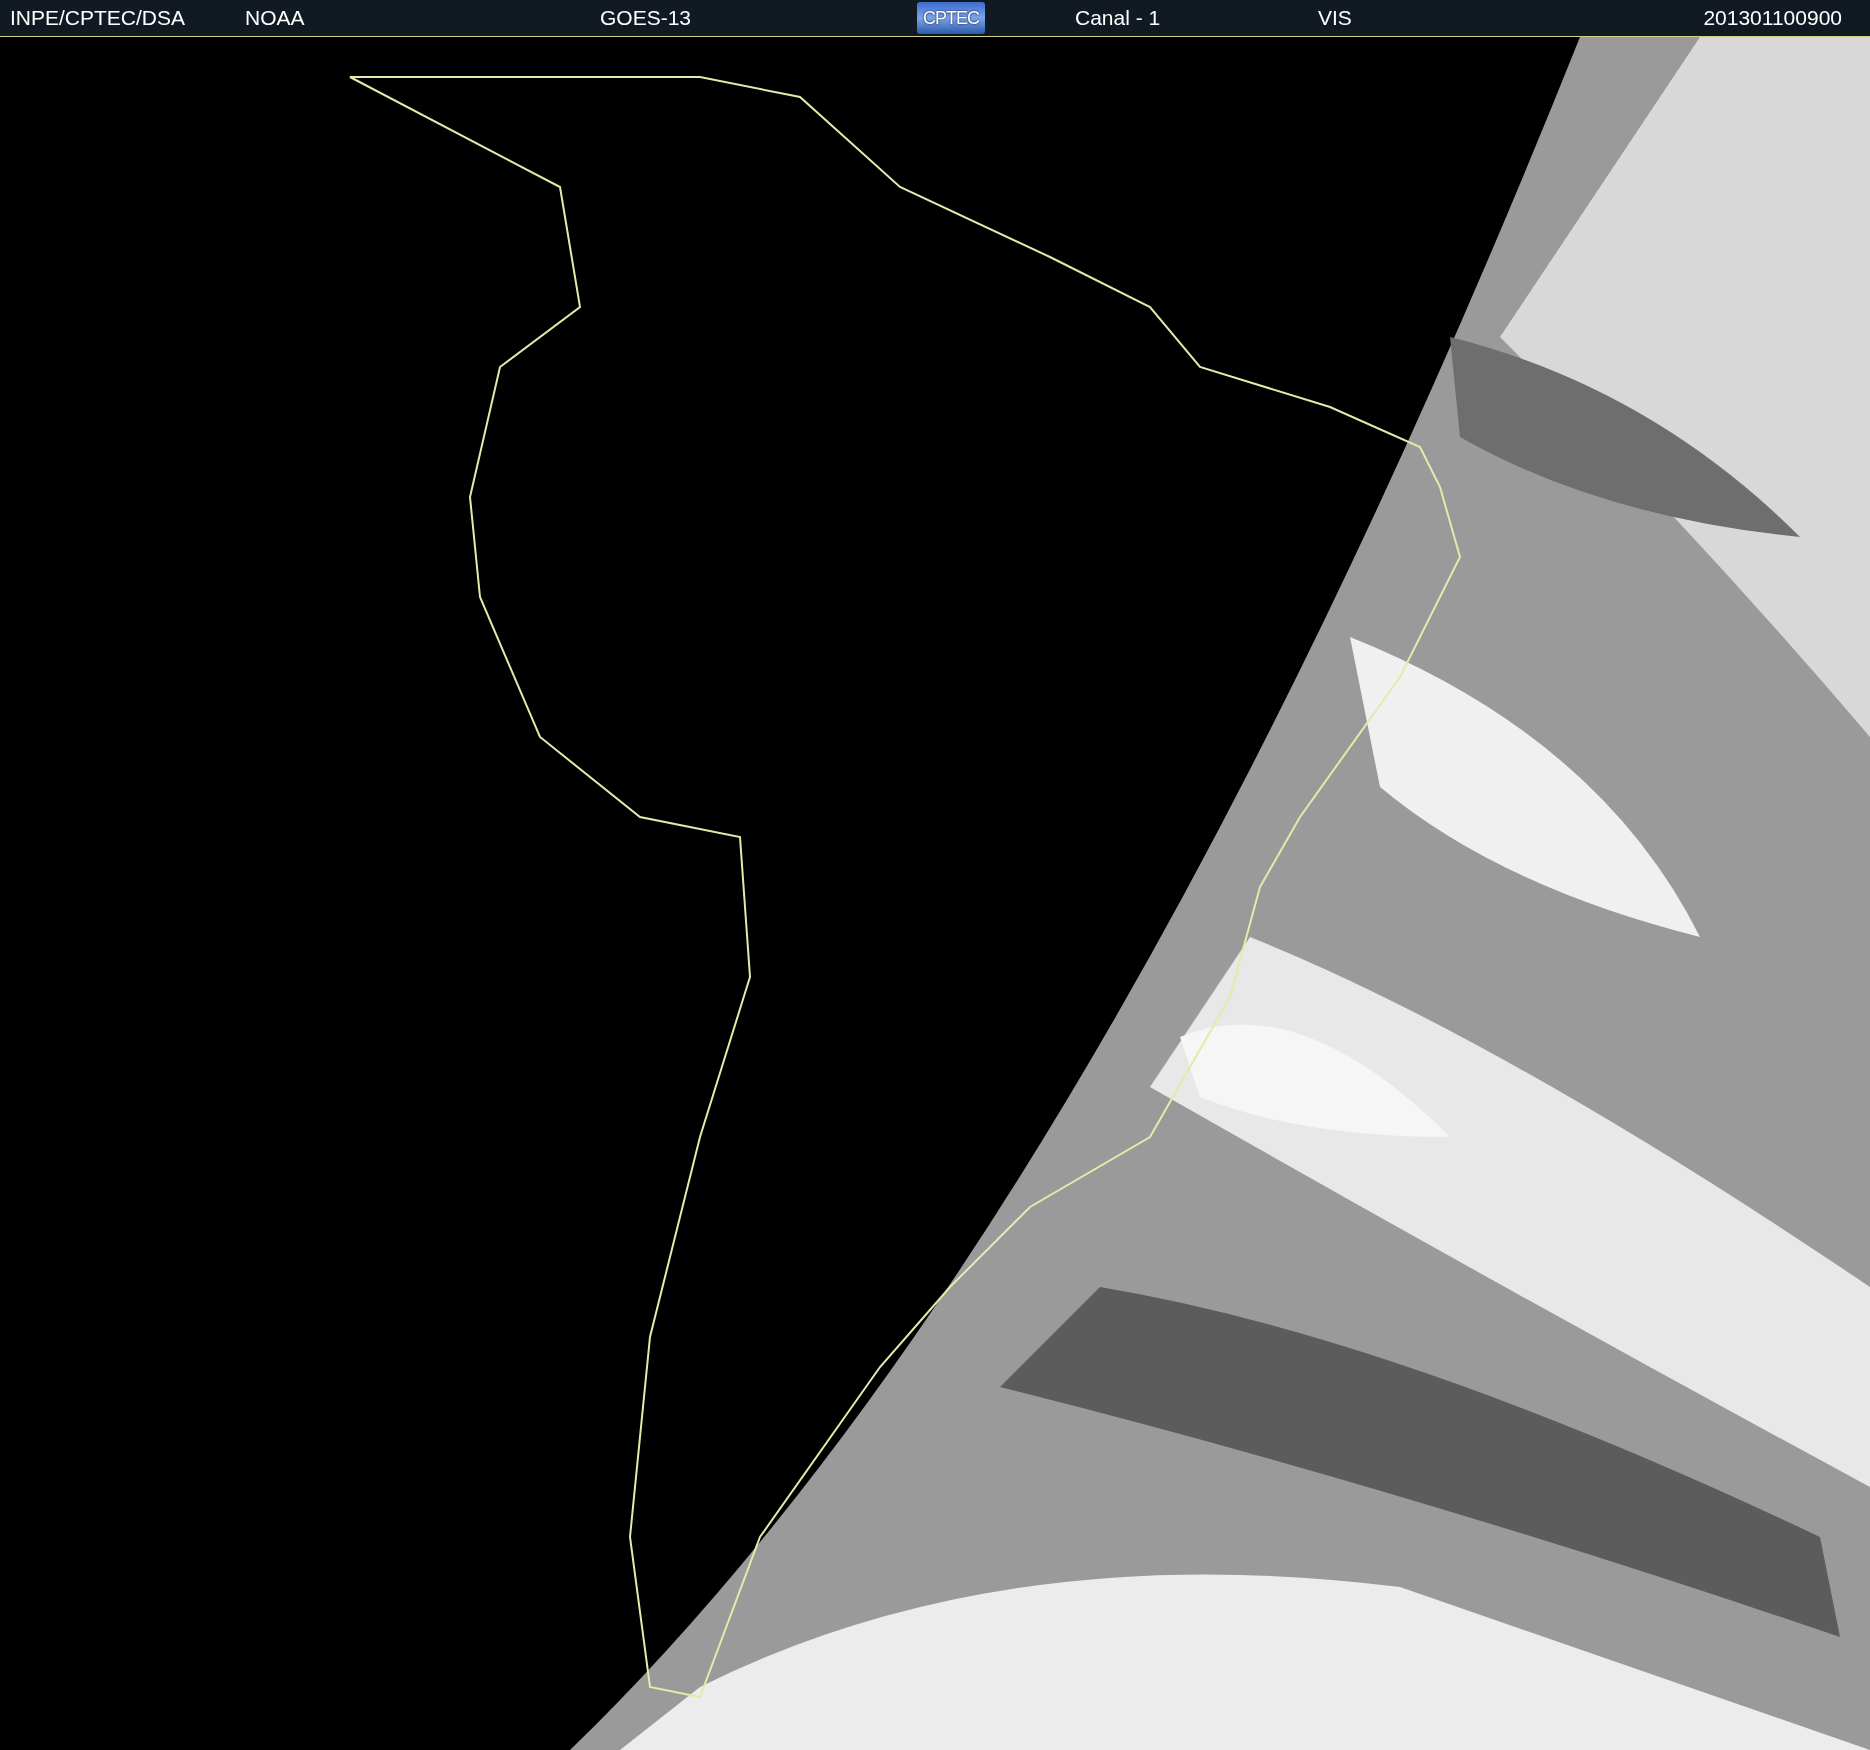 The width and height of the screenshot is (1870, 1750). What do you see at coordinates (1772, 18) in the screenshot?
I see `timestamp-label: 201301100900` at bounding box center [1772, 18].